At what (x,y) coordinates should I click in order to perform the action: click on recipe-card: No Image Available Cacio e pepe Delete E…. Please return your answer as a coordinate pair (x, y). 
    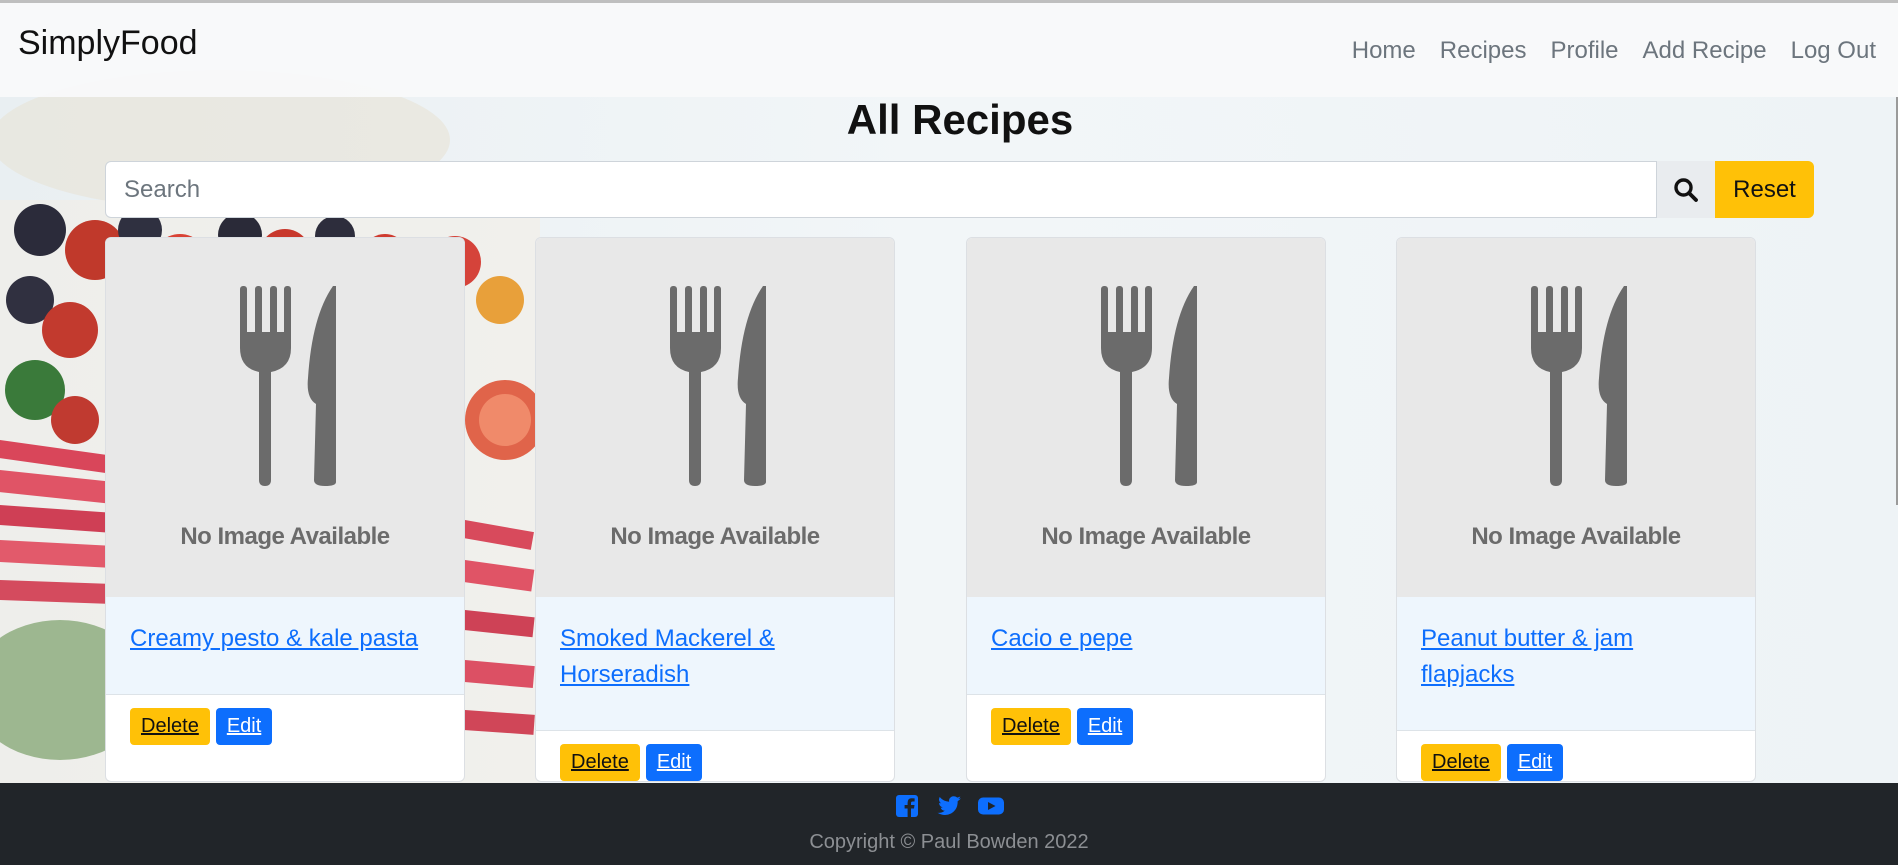
    Looking at the image, I should click on (1146, 509).